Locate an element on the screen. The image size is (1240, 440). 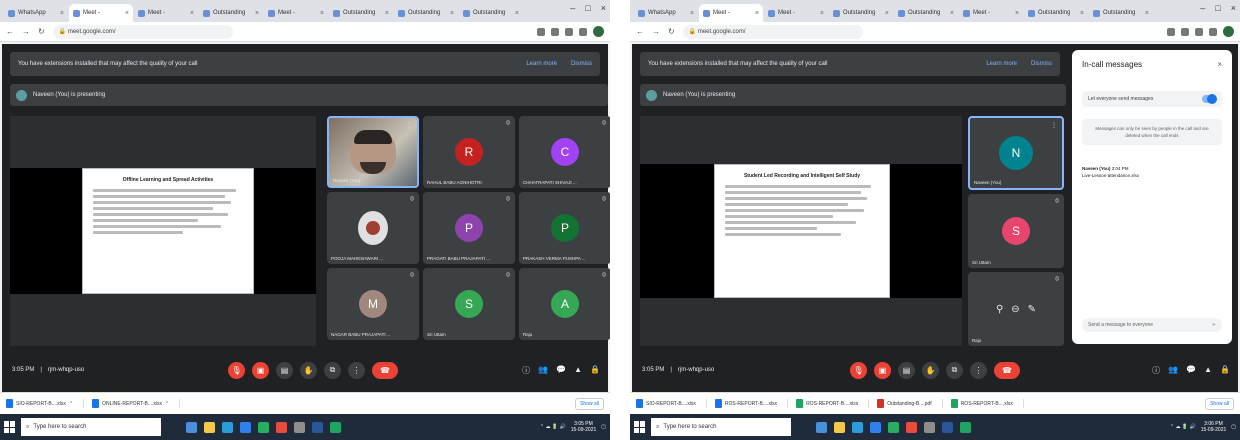
more-options-icon: ⋮ is located at coordinates (409, 125).